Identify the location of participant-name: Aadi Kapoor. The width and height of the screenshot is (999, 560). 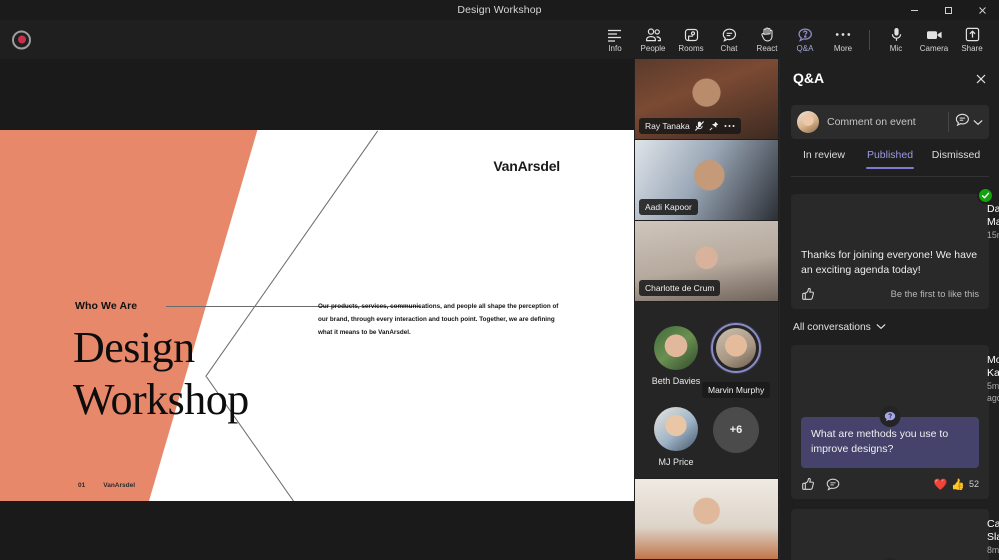
(668, 207).